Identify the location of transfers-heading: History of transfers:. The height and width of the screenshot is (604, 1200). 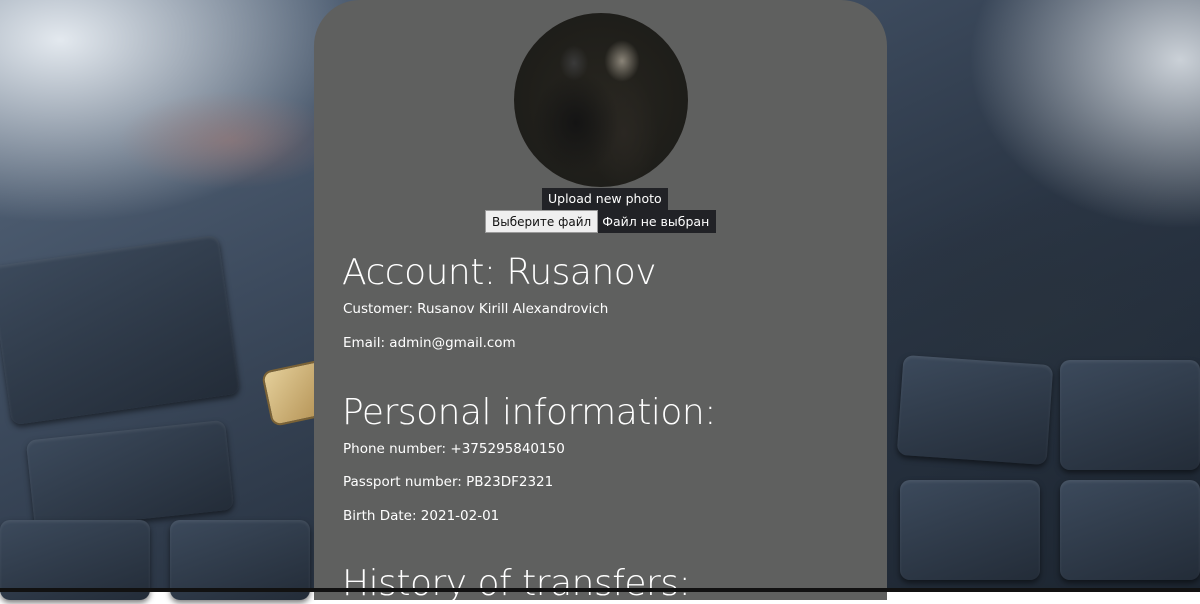
(516, 583).